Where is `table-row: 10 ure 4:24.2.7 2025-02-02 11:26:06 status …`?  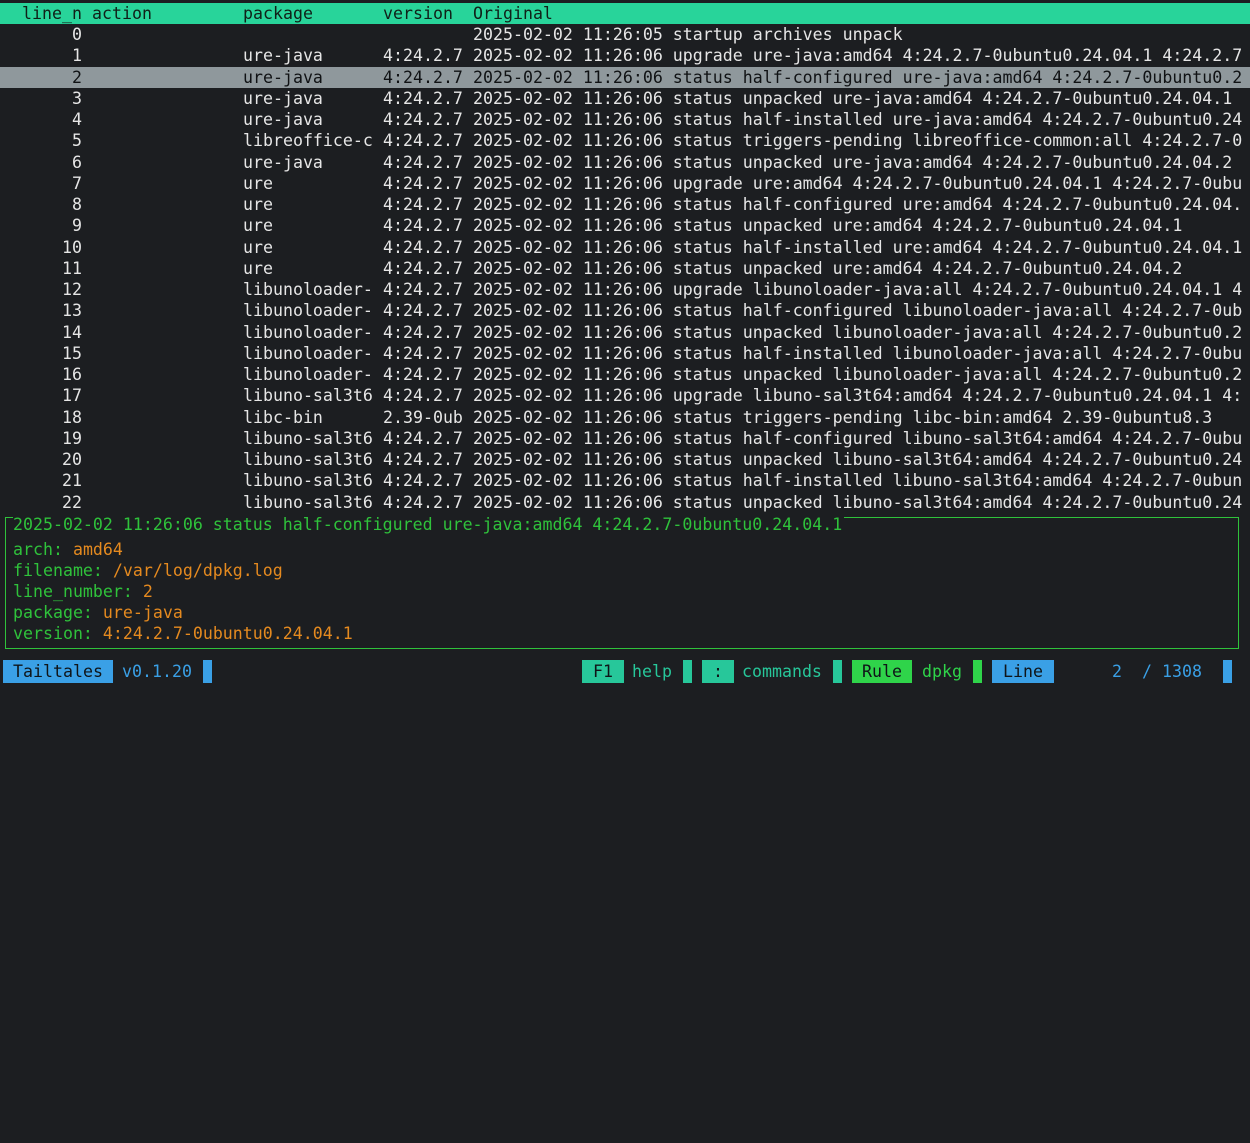 table-row: 10 ure 4:24.2.7 2025-02-02 11:26:06 status … is located at coordinates (625, 247).